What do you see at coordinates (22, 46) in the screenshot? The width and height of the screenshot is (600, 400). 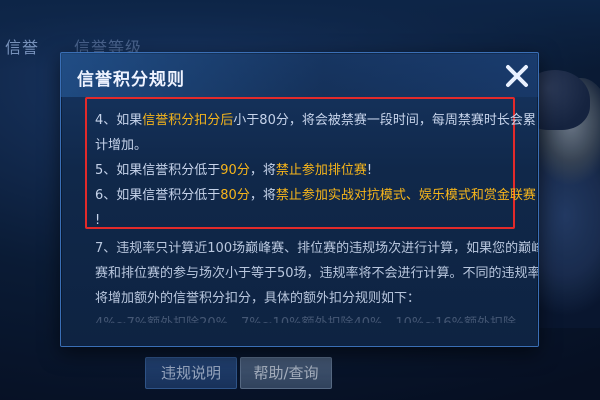 I see `tab-credit: 信誉` at bounding box center [22, 46].